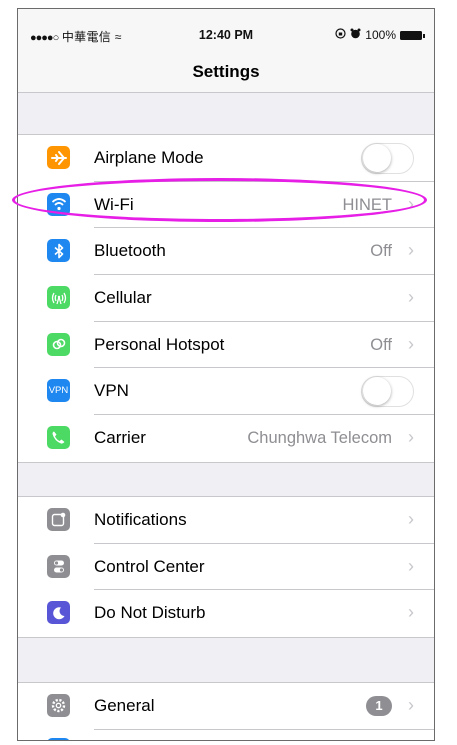 Image resolution: width=457 pixels, height=745 pixels. I want to click on airplane-mode-toggle, so click(387, 158).